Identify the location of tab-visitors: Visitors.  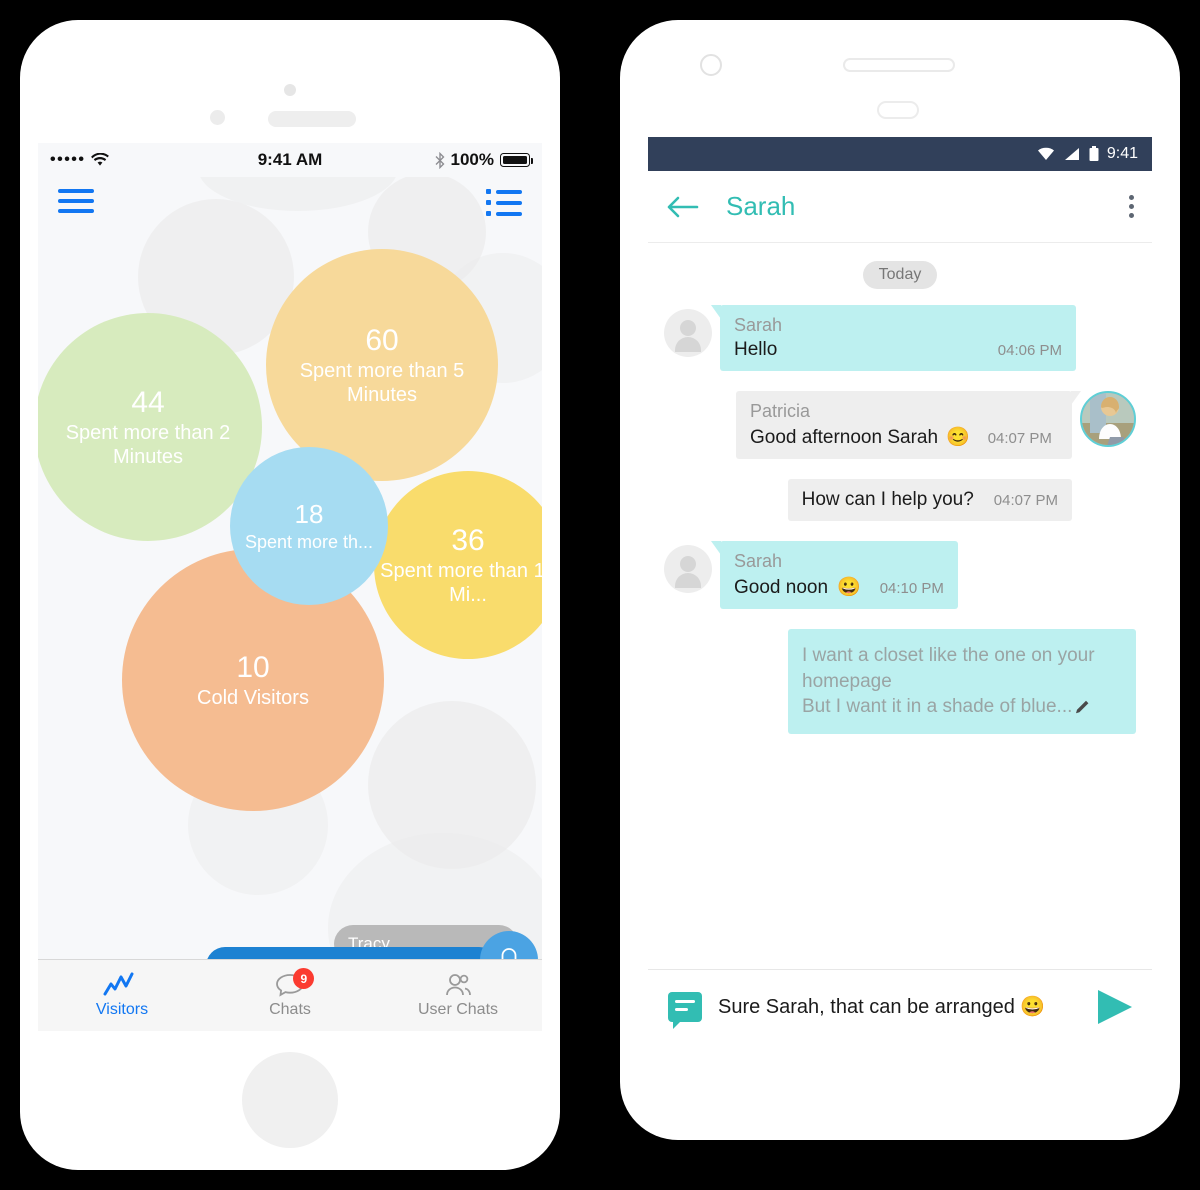
(122, 995).